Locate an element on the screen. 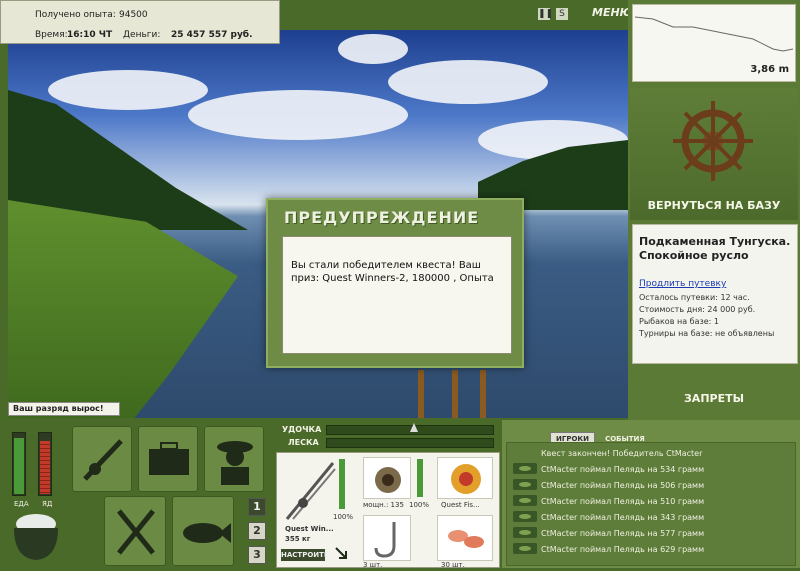 Image resolution: width=800 pixels, height=571 pixels. return-to-base-button: ВЕРНУТЬСЯ НА БАЗУ is located at coordinates (714, 154).